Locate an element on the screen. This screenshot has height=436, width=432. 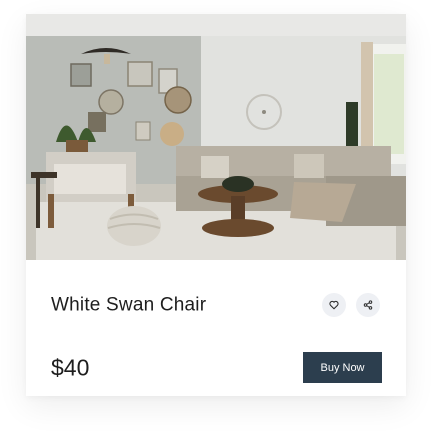
share-icon is located at coordinates (368, 305).